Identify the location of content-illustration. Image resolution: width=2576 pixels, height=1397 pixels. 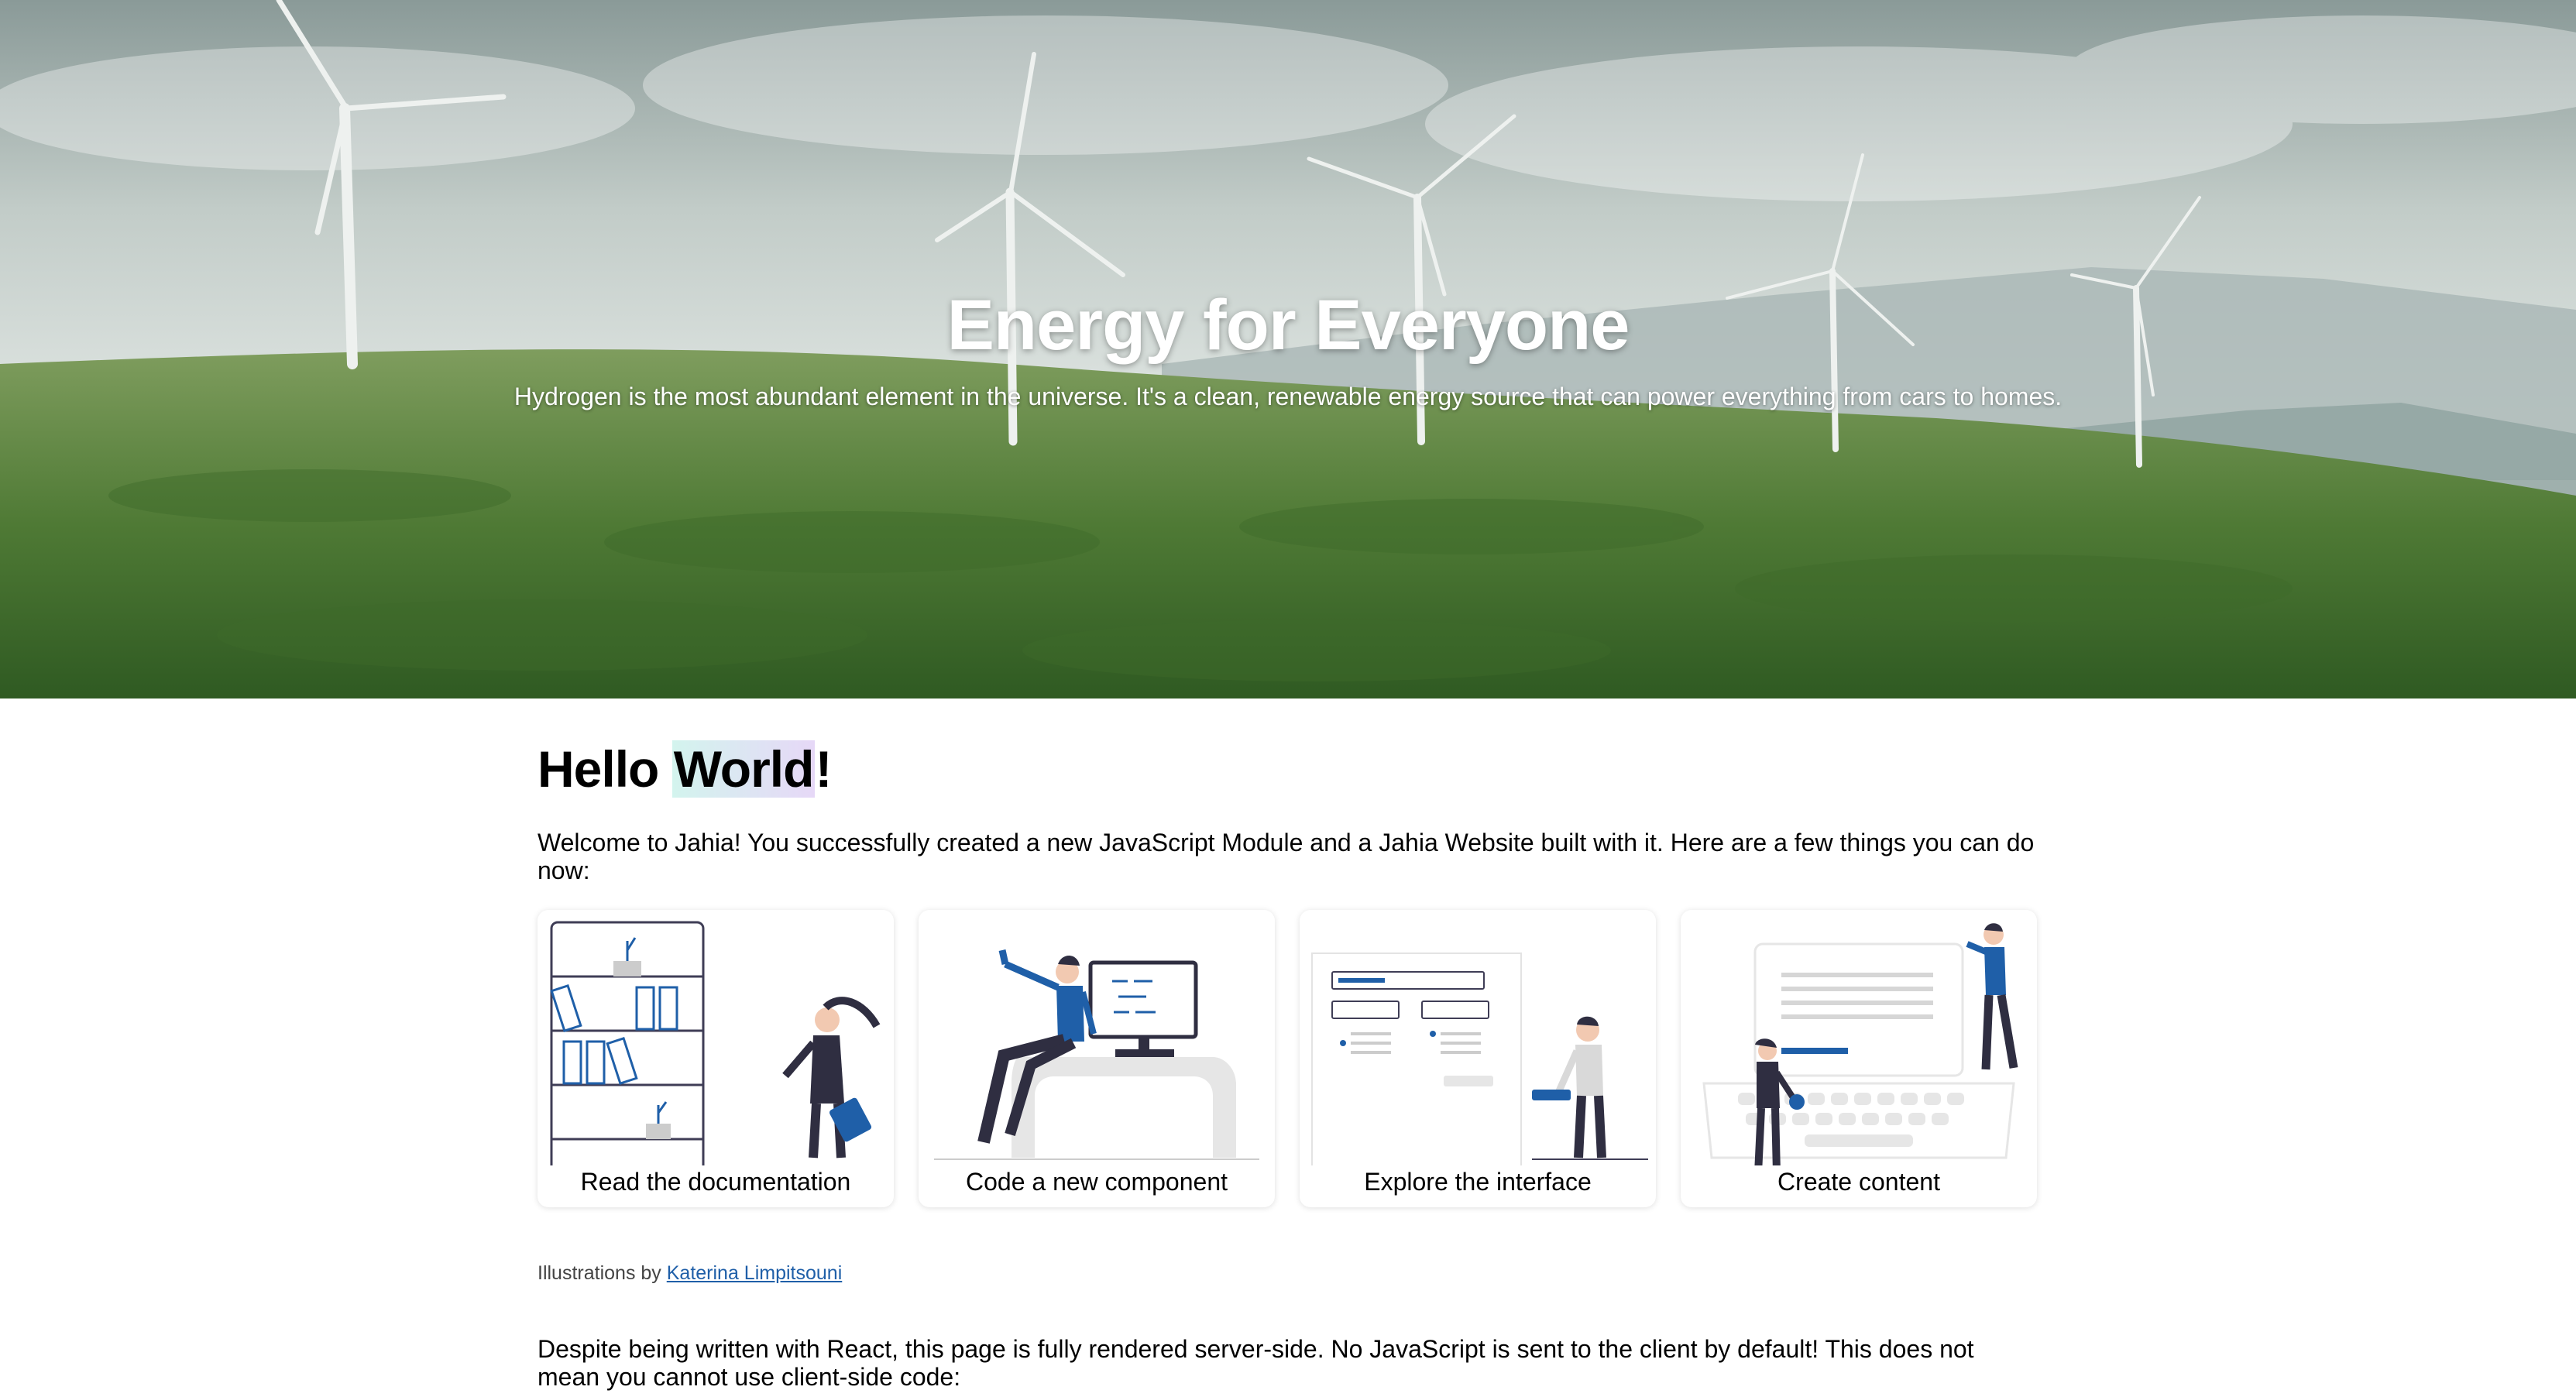
(1860, 1044).